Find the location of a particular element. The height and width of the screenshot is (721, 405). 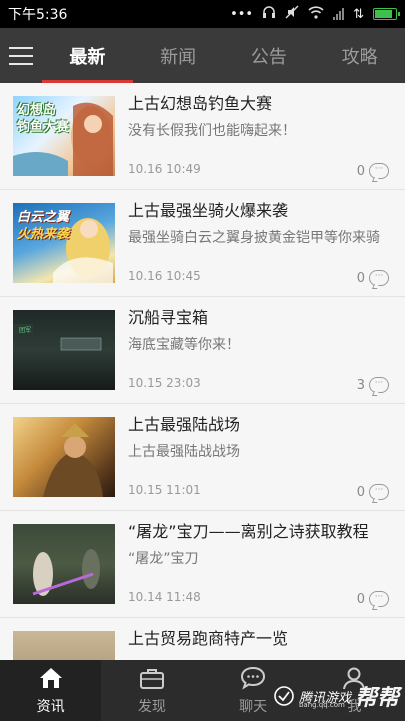

nav-chat: 聊天 is located at coordinates (253, 690).